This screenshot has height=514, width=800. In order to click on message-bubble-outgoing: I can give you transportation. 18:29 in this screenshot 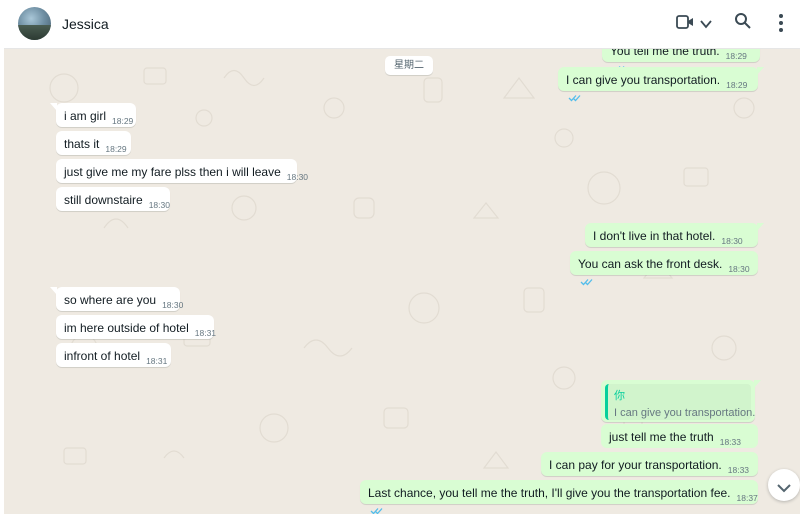, I will do `click(661, 84)`.